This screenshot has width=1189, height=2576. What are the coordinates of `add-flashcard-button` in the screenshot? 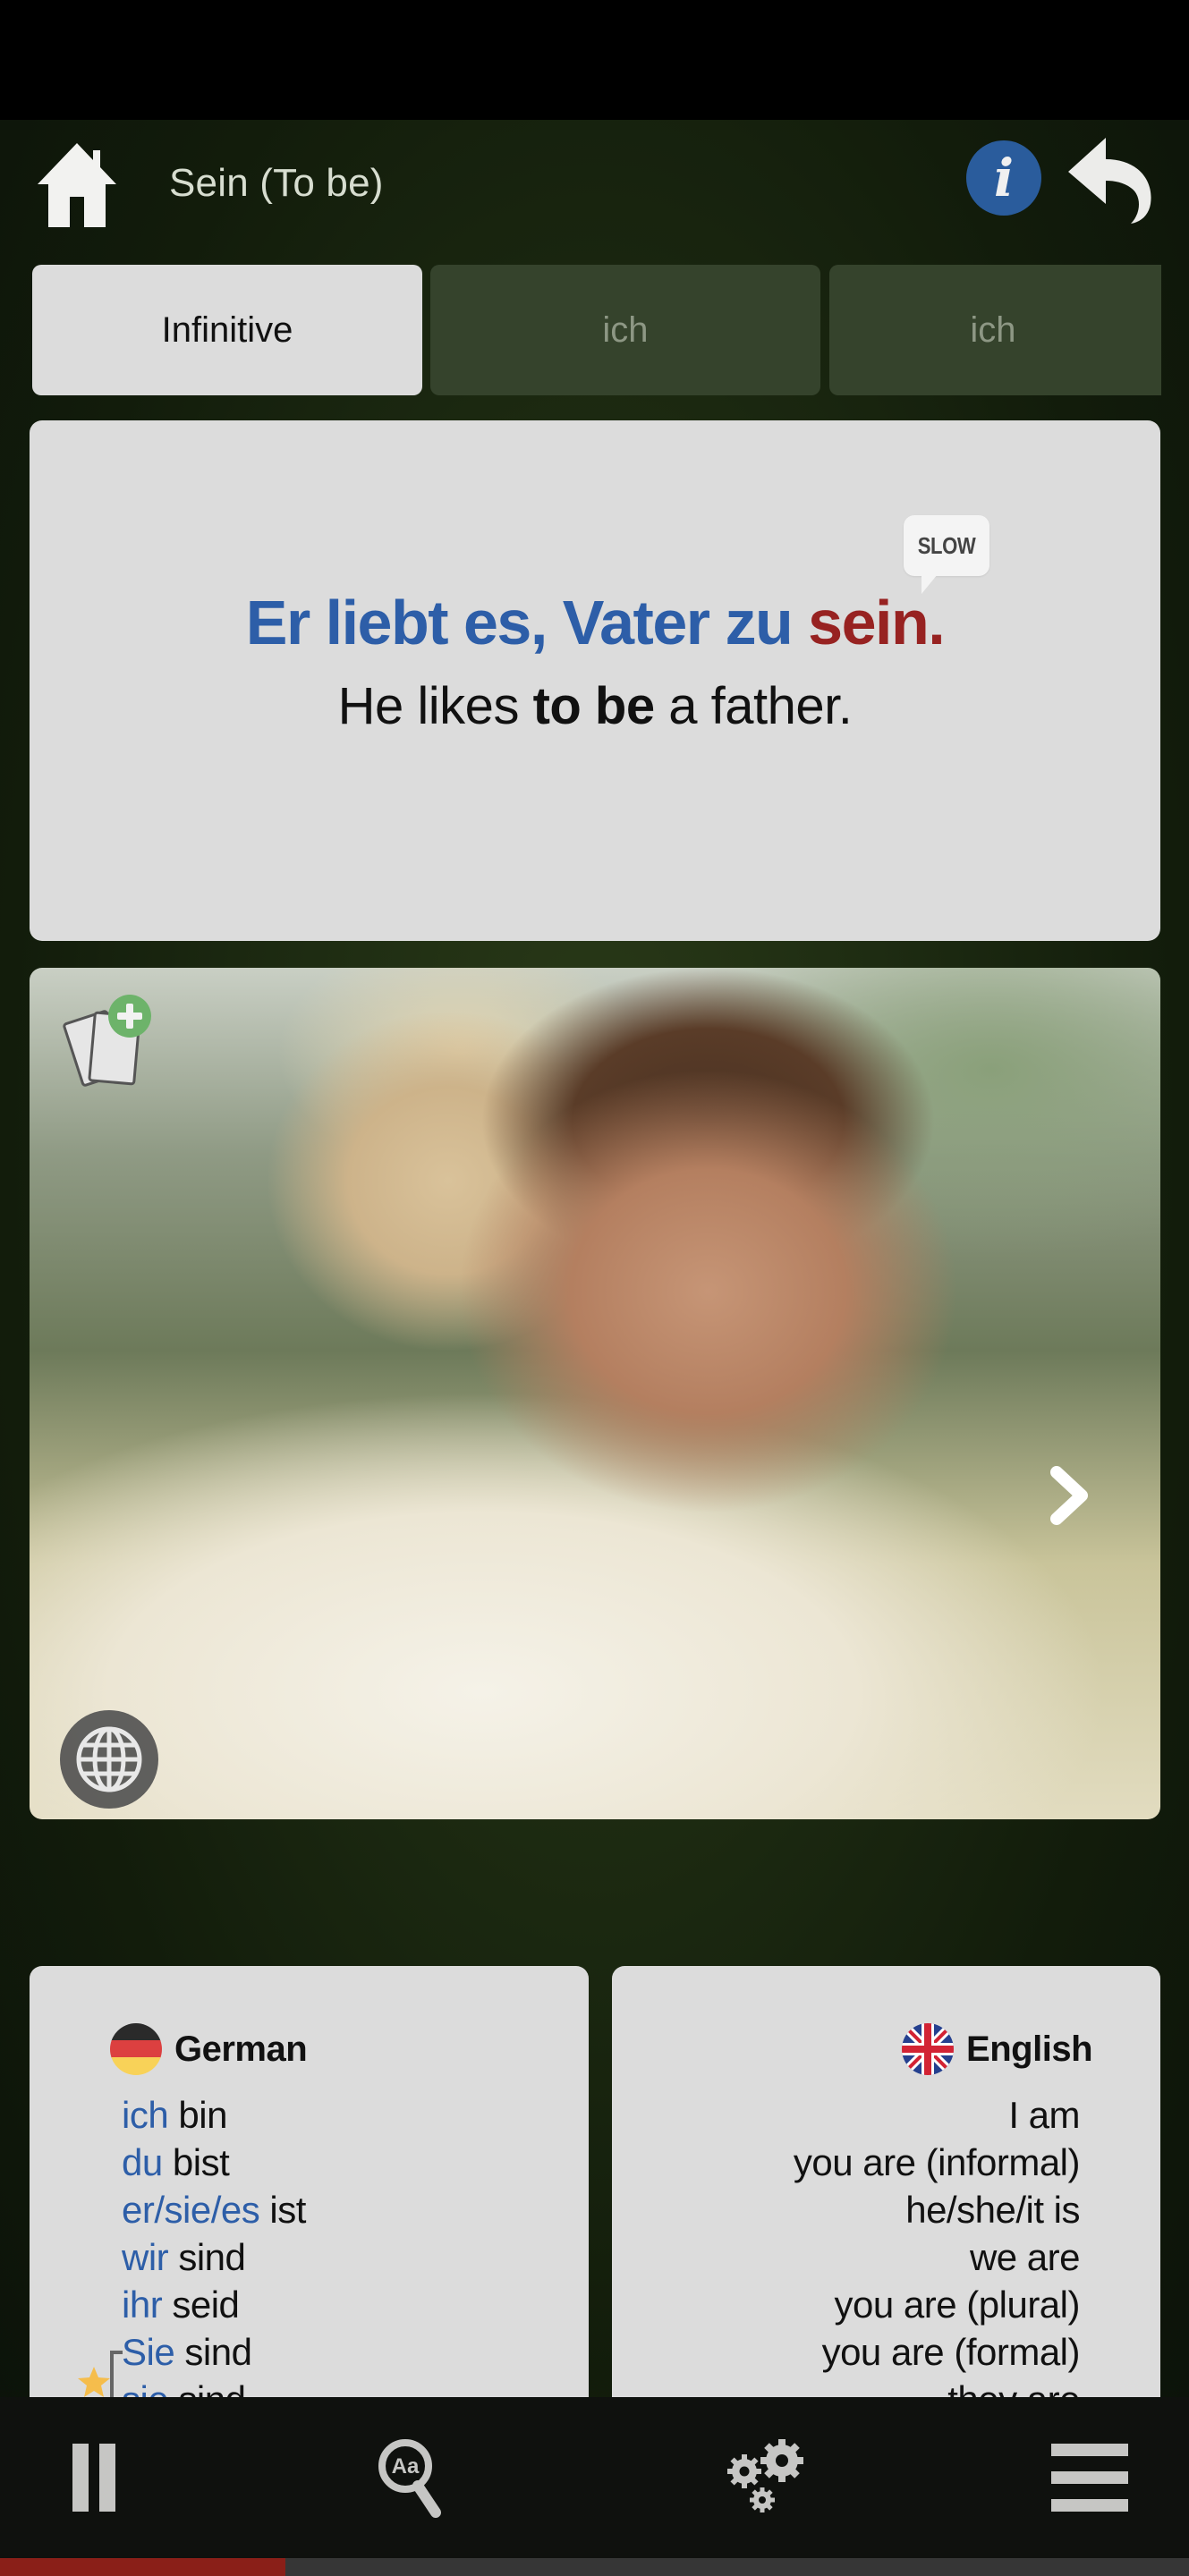 It's located at (110, 1044).